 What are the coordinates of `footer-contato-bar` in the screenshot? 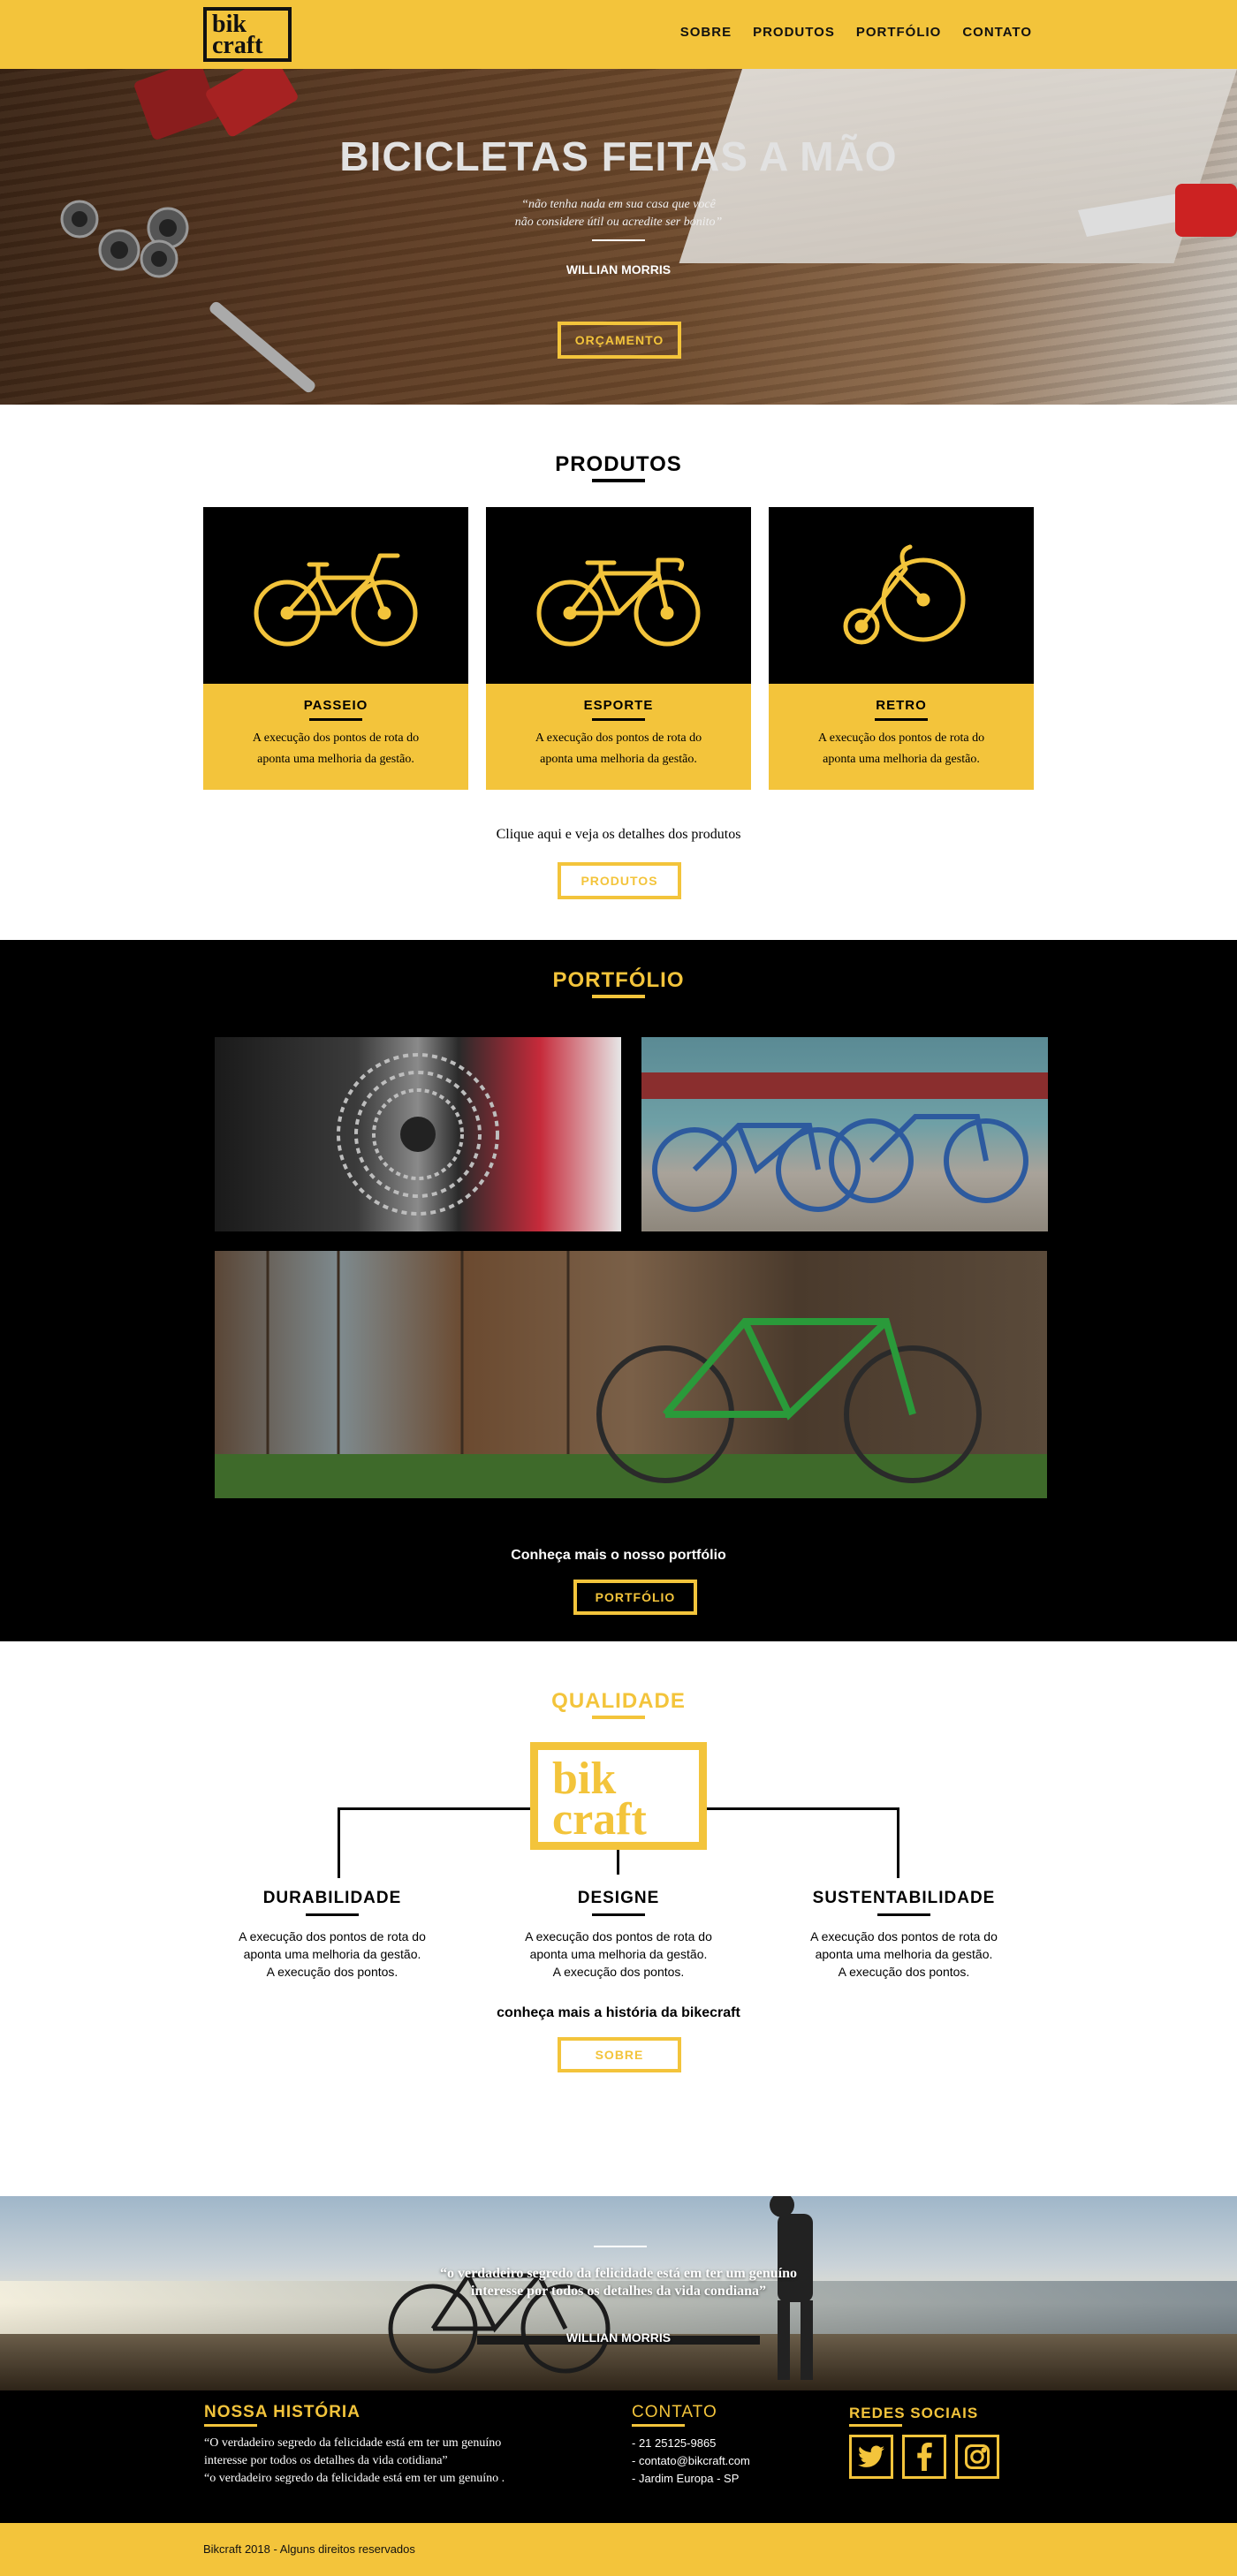 It's located at (658, 2425).